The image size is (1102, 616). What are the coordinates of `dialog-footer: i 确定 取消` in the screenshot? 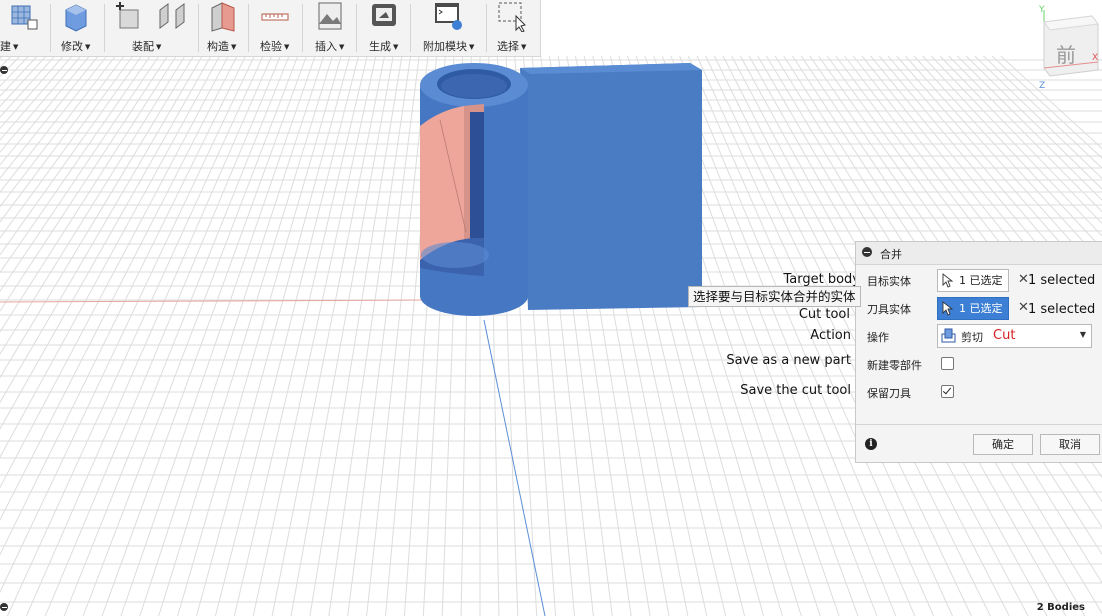 It's located at (979, 443).